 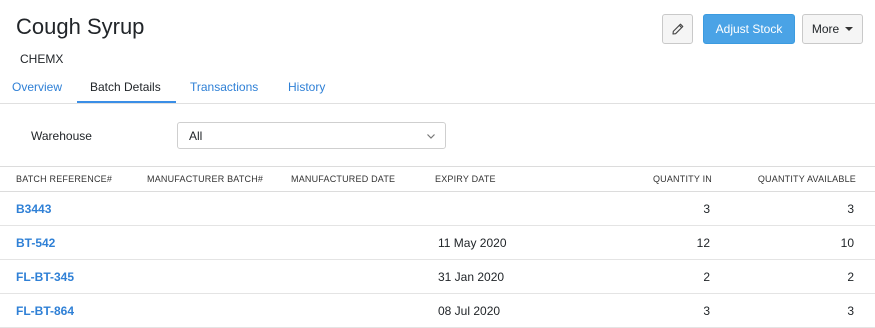 What do you see at coordinates (64, 179) in the screenshot?
I see `header-batch-reference: BATCH REFERENCE#` at bounding box center [64, 179].